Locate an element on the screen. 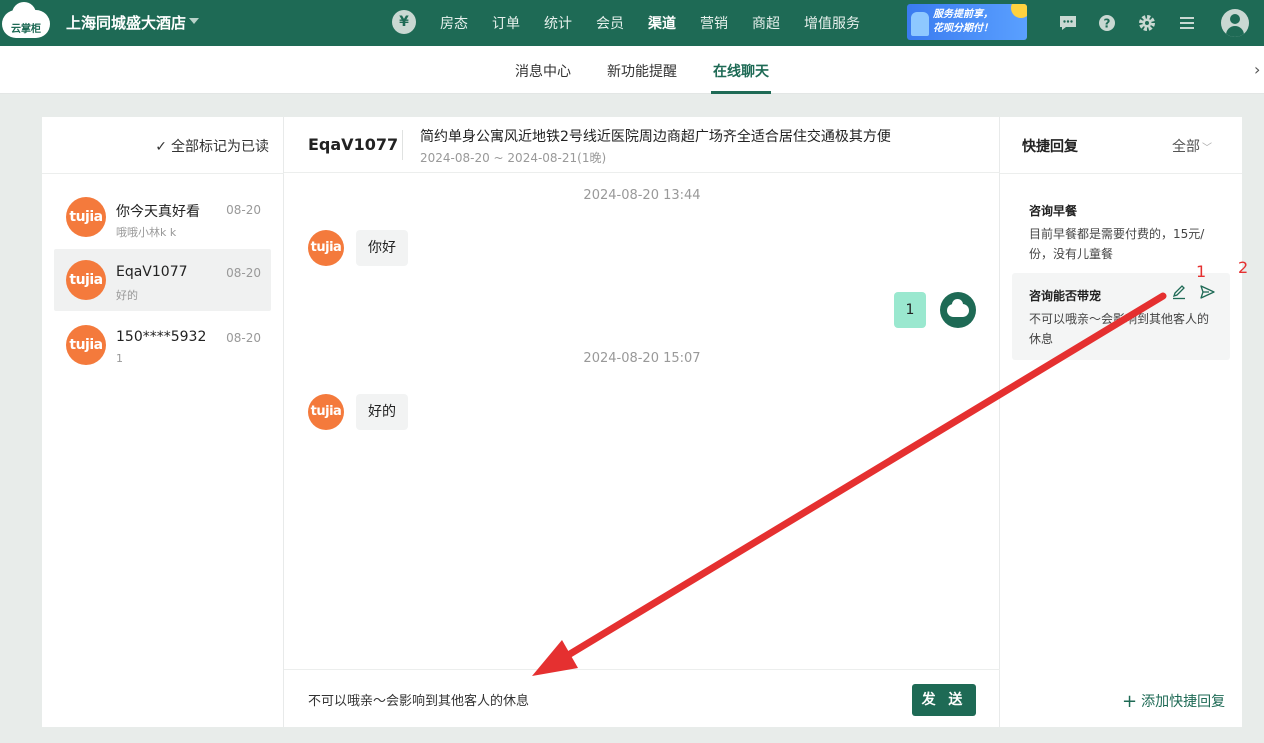 The width and height of the screenshot is (1264, 743). mark-all-read-button: ✓ 全部标记为已读 is located at coordinates (212, 146).